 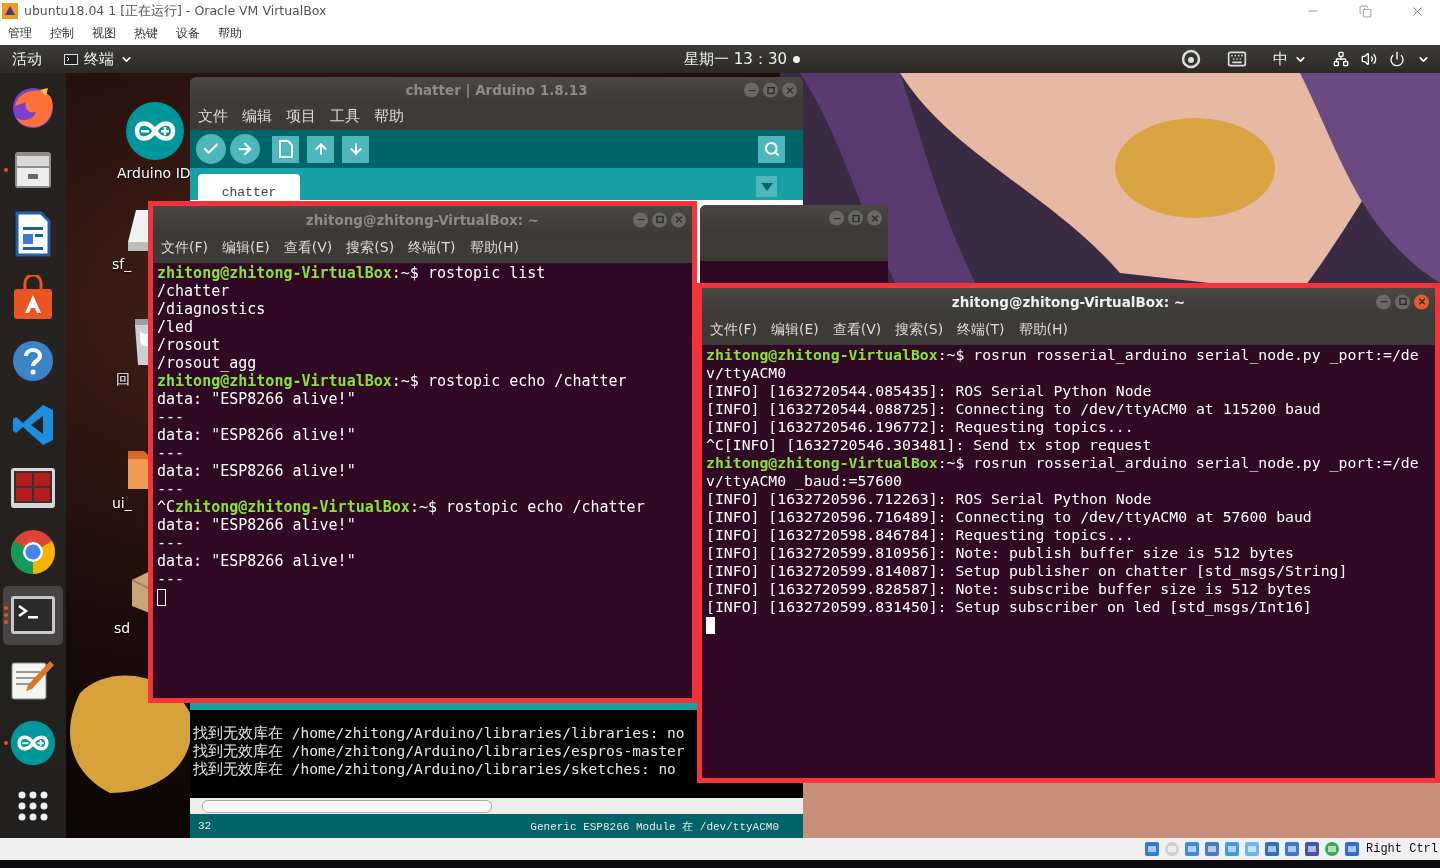 What do you see at coordinates (188, 33) in the screenshot?
I see `menu-item: 设备` at bounding box center [188, 33].